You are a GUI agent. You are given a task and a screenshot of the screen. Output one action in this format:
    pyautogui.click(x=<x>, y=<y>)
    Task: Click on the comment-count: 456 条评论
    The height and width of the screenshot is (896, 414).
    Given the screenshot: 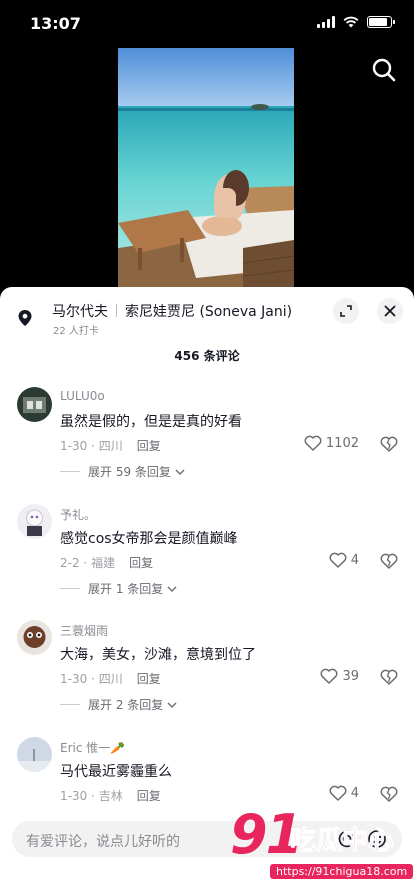 What is the action you would take?
    pyautogui.click(x=207, y=356)
    